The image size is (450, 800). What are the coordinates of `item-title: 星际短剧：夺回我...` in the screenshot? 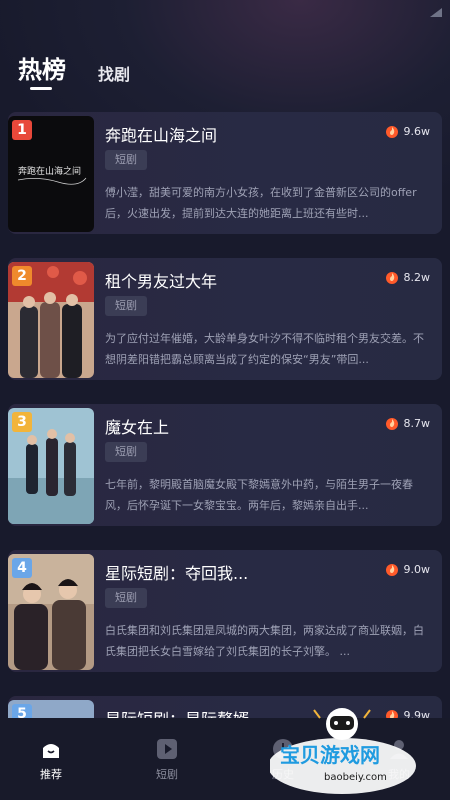 It's located at (177, 573).